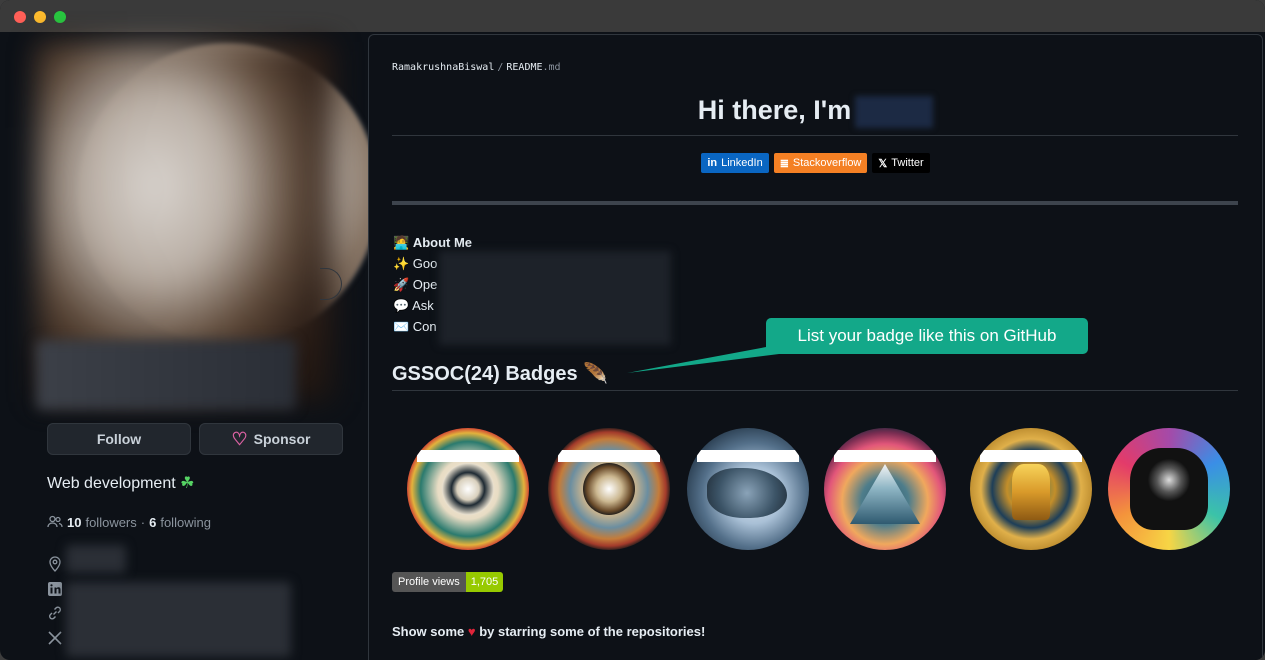 This screenshot has width=1265, height=660. I want to click on about-heading: 🧑‍💻 About Me, so click(433, 242).